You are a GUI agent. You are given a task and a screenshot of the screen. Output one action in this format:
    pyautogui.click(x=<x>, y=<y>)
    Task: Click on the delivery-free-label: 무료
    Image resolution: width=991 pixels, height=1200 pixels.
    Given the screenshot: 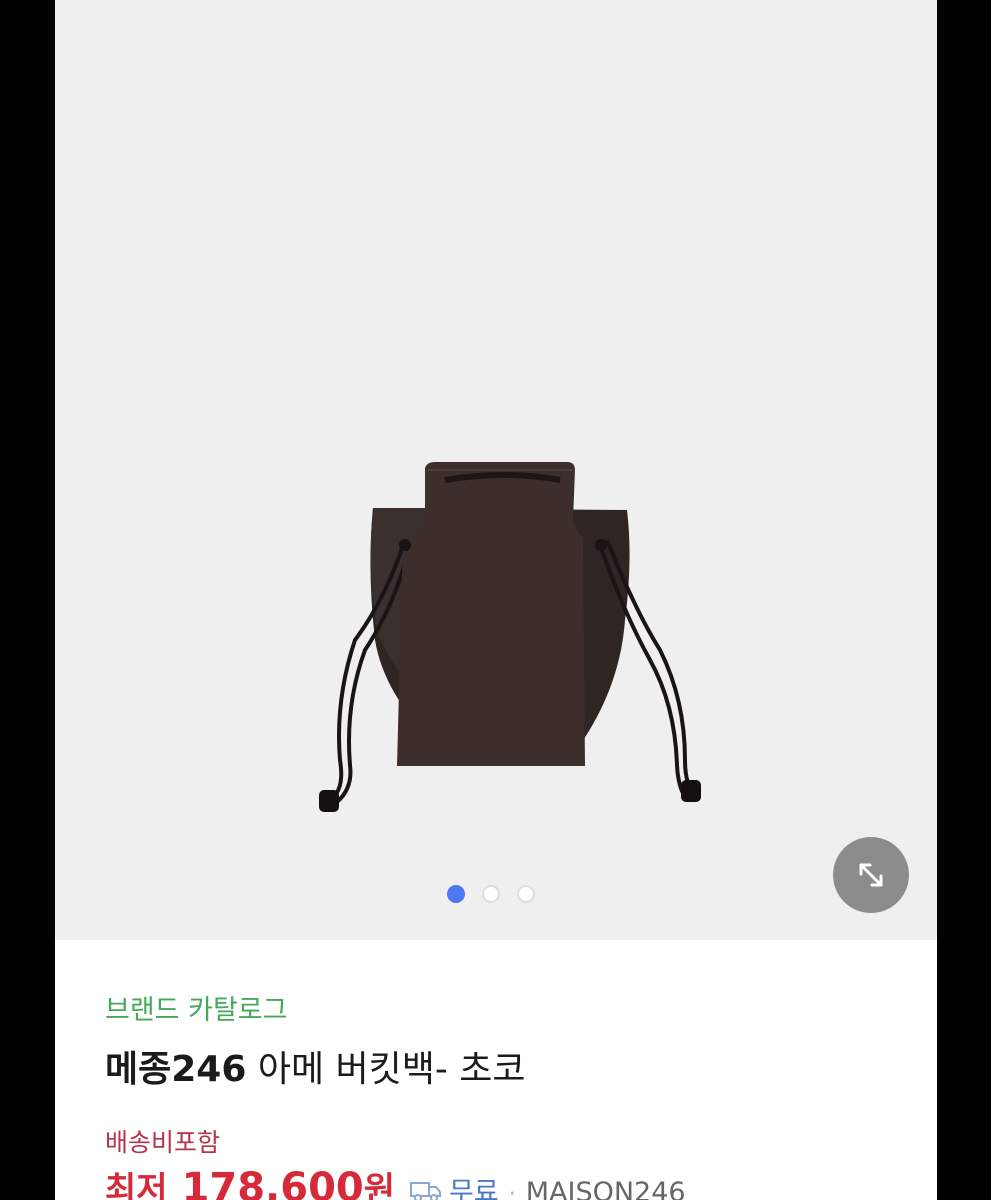 What is the action you would take?
    pyautogui.click(x=474, y=1188)
    